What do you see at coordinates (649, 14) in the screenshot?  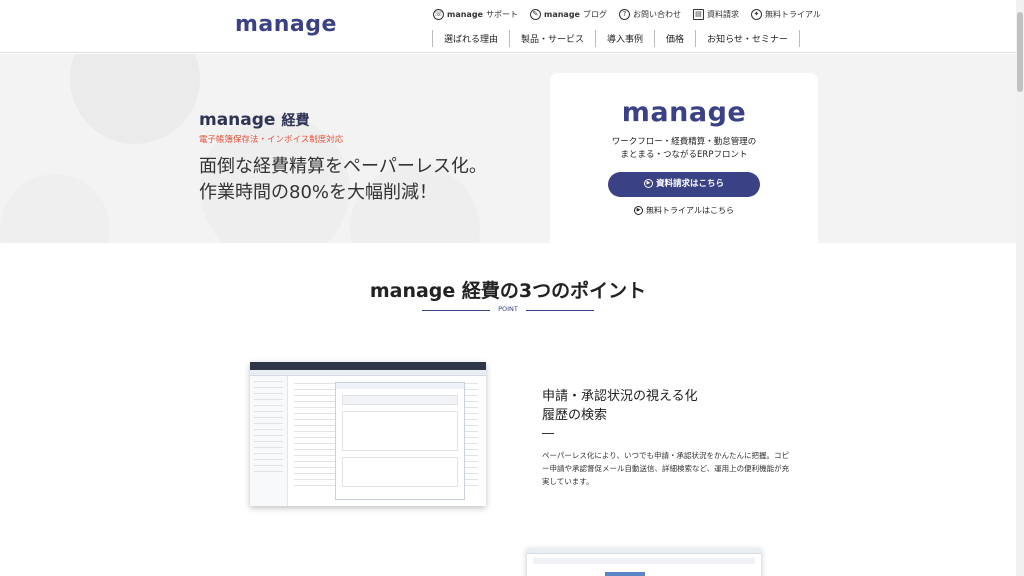 I see `util-contact: ? お問い合わせ` at bounding box center [649, 14].